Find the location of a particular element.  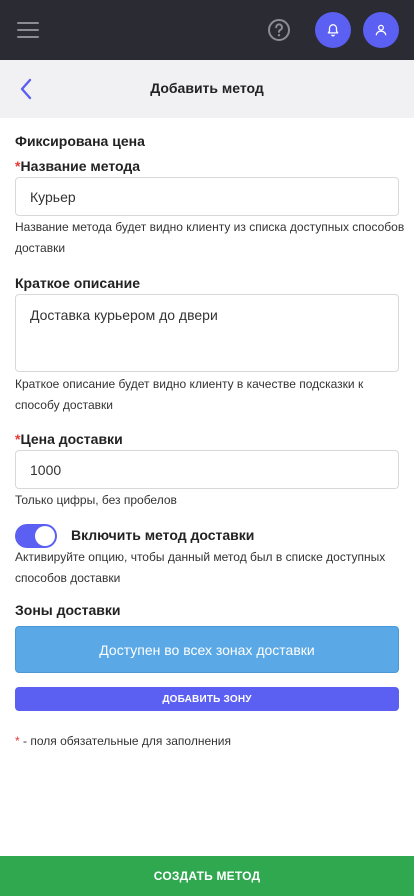

price-label-text: Цена доставки is located at coordinates (71, 439).